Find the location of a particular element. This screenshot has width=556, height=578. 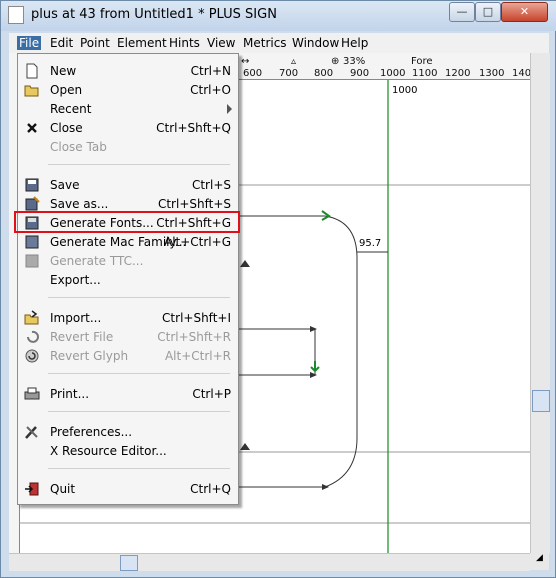

advance-label: 1000 is located at coordinates (405, 90).